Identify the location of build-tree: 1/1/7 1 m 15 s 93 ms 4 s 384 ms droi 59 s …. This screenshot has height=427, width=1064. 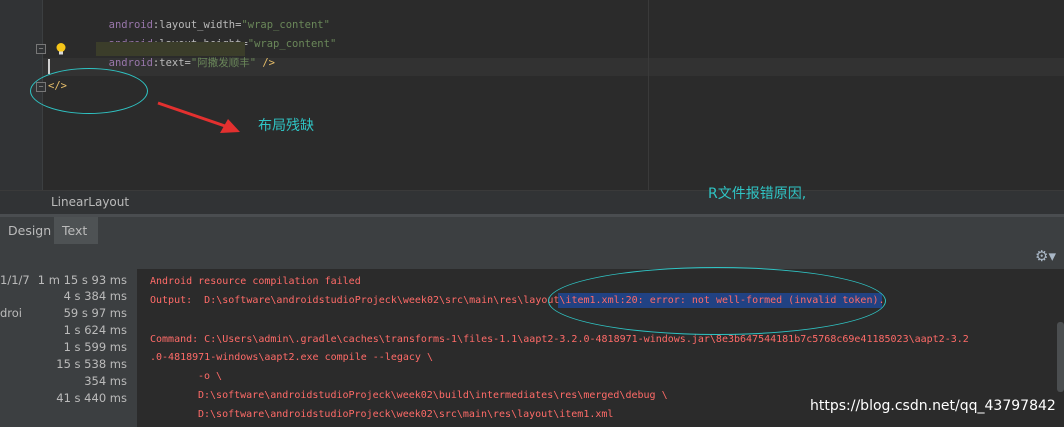
(68, 348).